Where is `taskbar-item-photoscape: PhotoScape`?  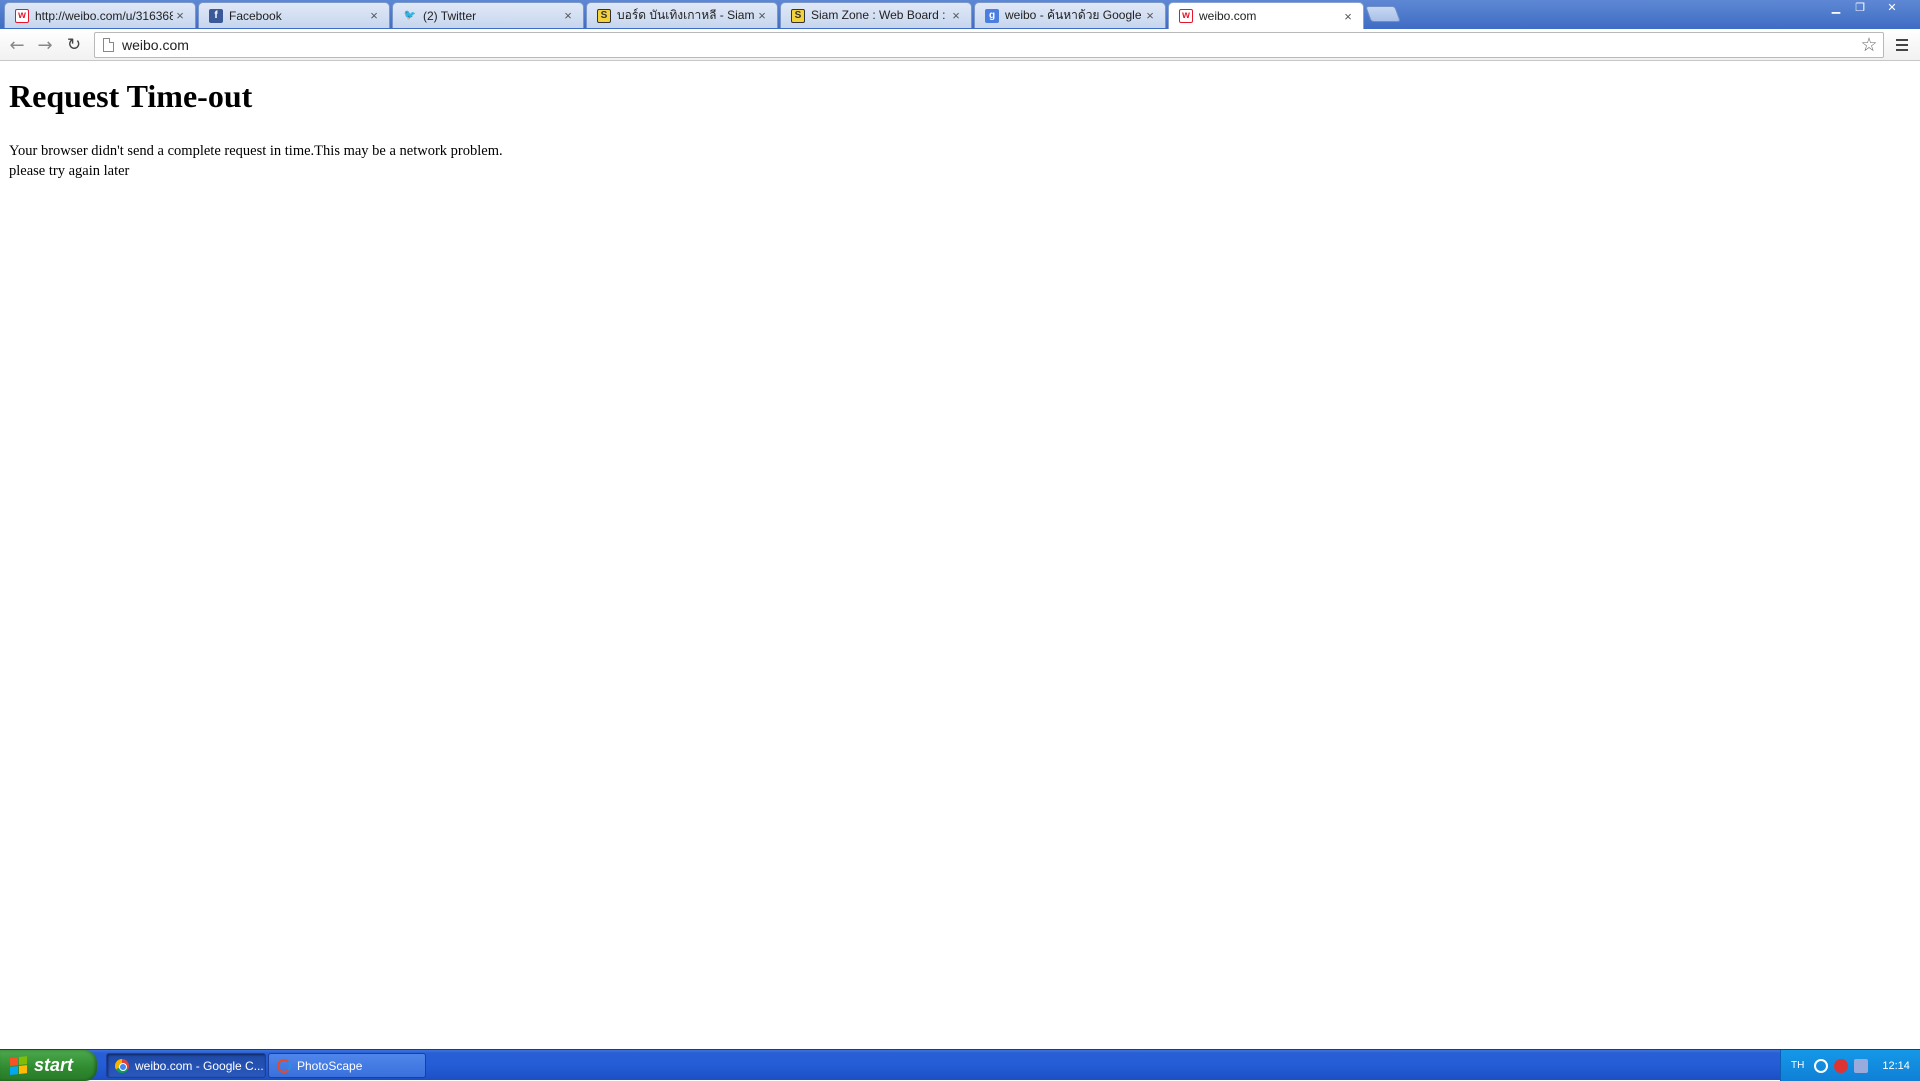 taskbar-item-photoscape: PhotoScape is located at coordinates (347, 1065).